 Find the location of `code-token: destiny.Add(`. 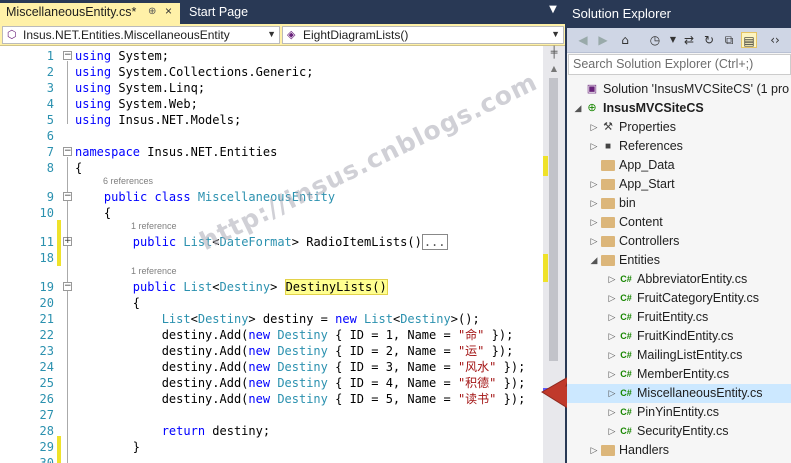

code-token: destiny.Add( is located at coordinates (162, 383).